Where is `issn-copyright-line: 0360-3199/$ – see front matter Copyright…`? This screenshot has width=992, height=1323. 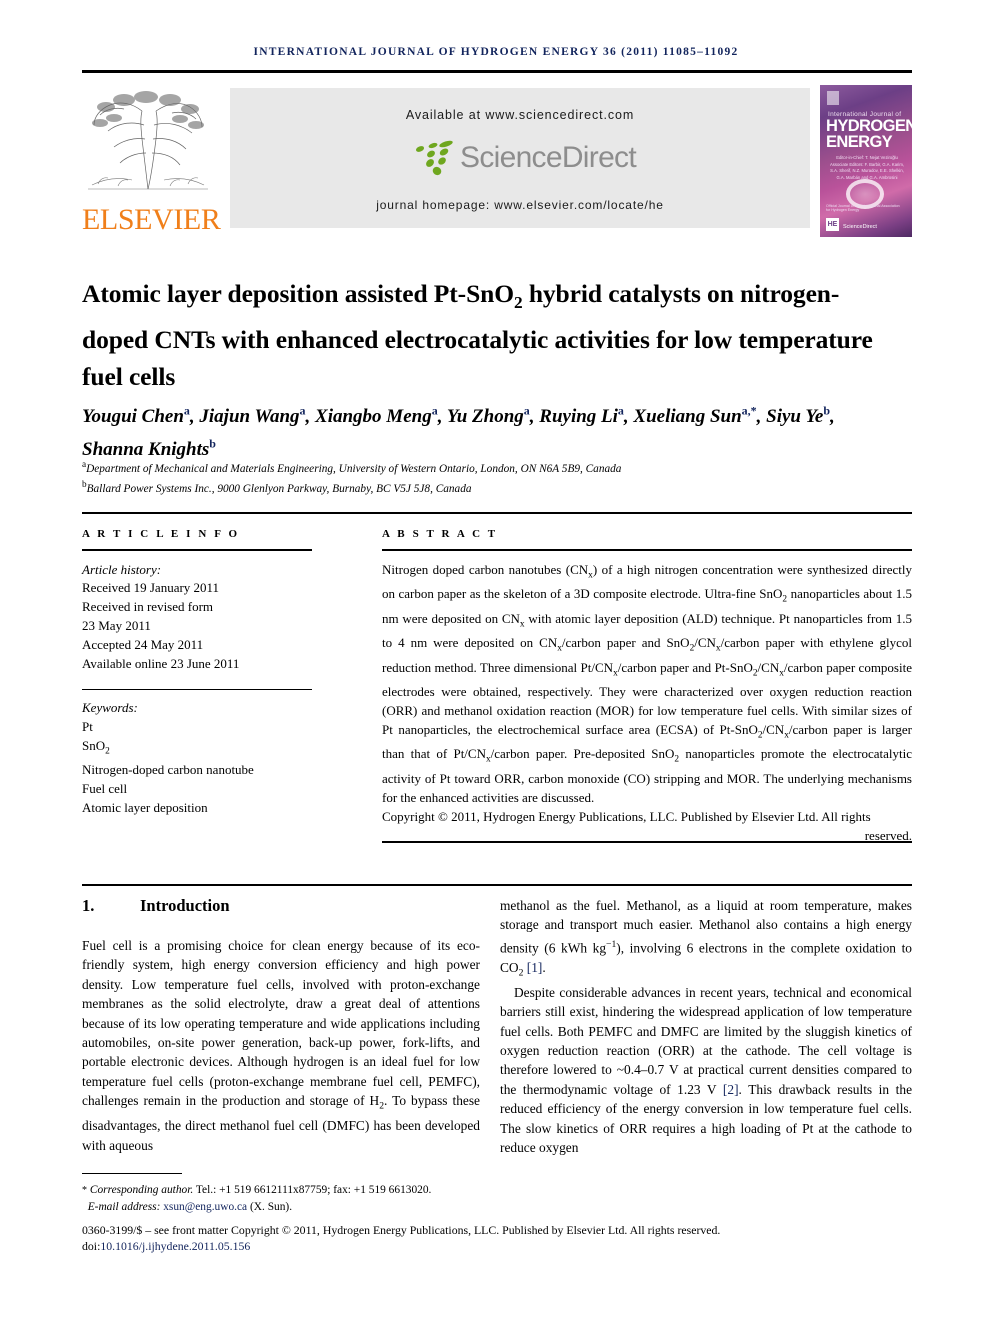 issn-copyright-line: 0360-3199/$ – see front matter Copyright… is located at coordinates (401, 1230).